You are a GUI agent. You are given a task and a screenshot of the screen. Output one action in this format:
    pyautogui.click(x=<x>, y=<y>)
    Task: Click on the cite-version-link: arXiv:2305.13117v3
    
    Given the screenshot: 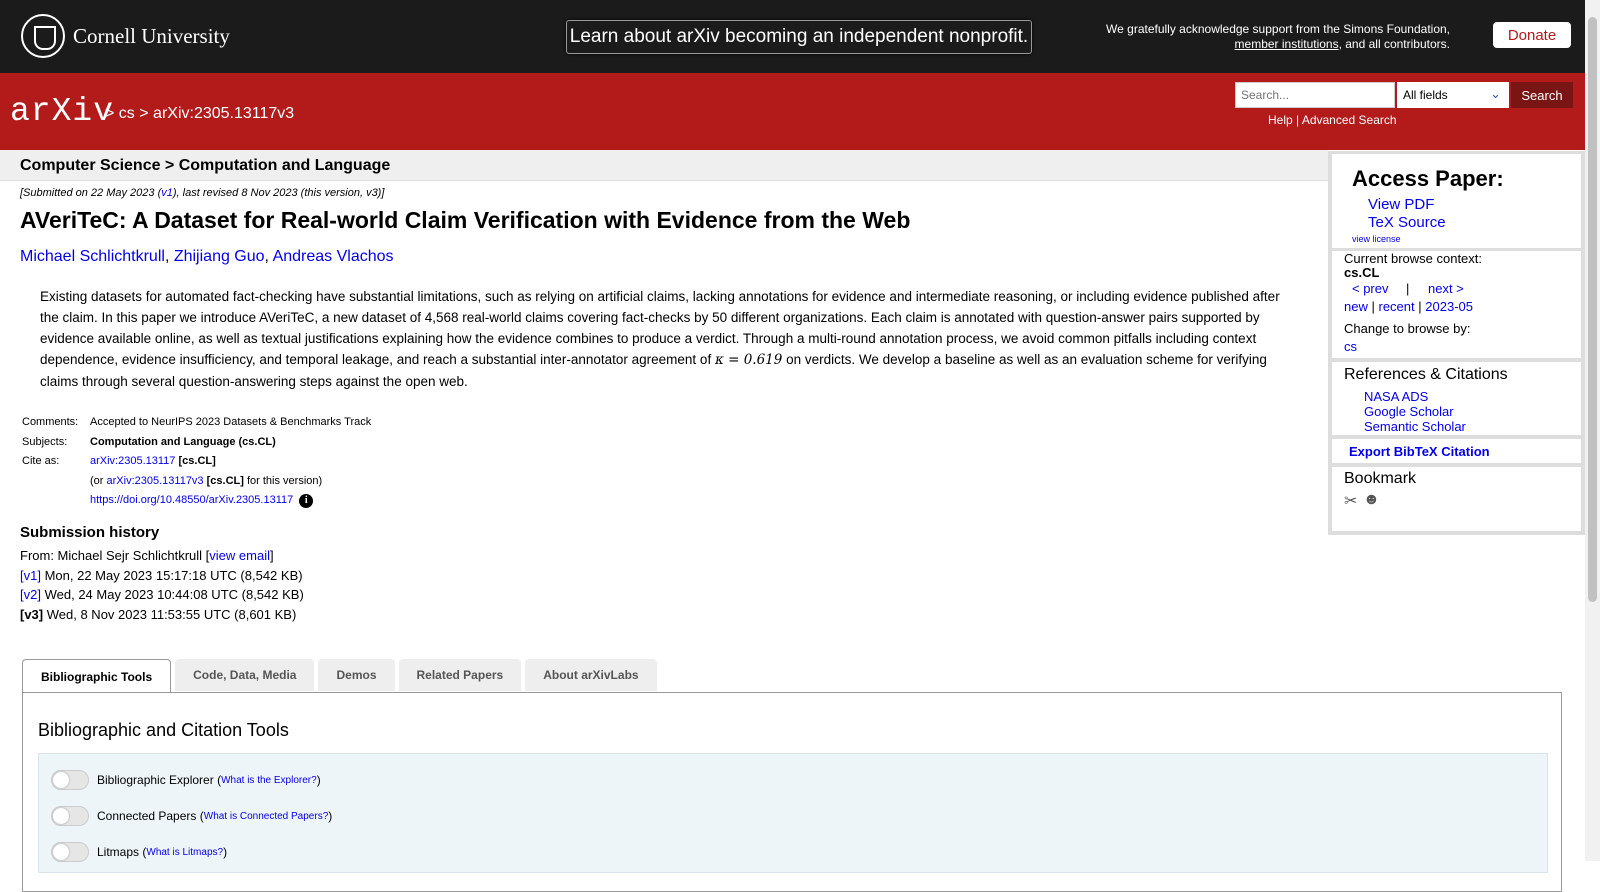 What is the action you would take?
    pyautogui.click(x=155, y=481)
    